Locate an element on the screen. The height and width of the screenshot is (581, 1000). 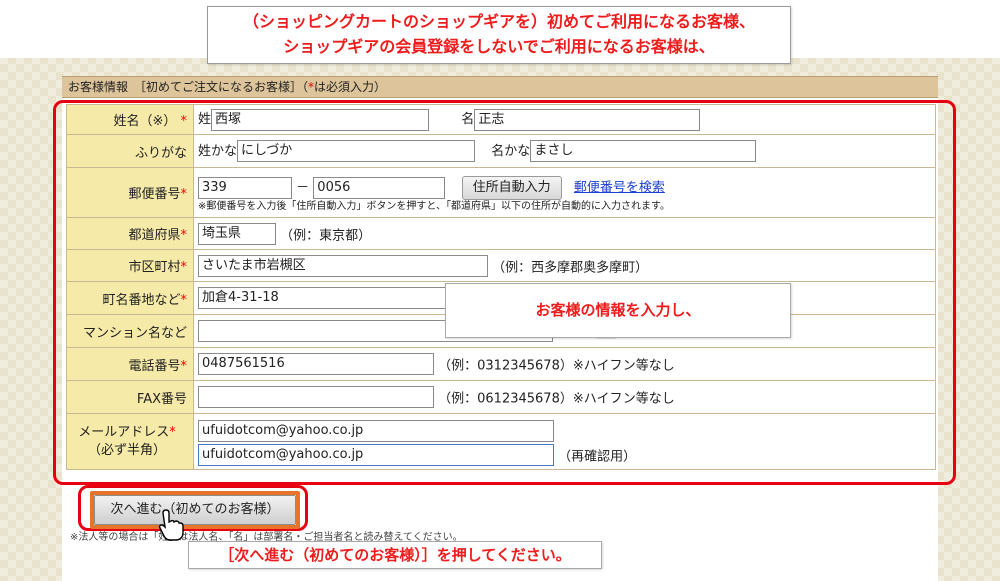
callout-top-line2: ショップギアの会員登録をしないでご利用になるお客様は、 is located at coordinates (499, 46).